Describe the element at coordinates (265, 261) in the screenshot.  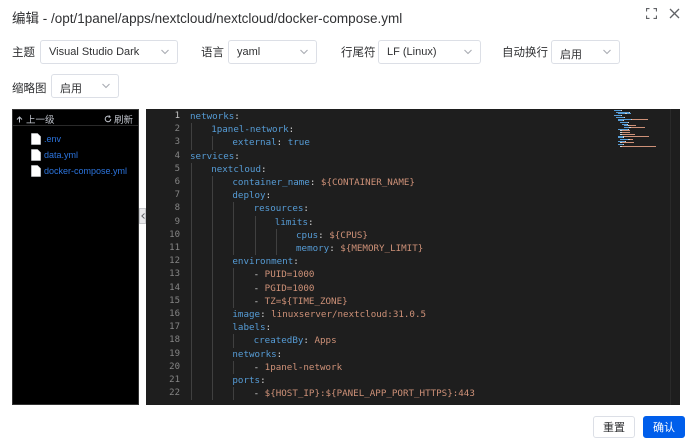
I see `code-line: environment:` at that location.